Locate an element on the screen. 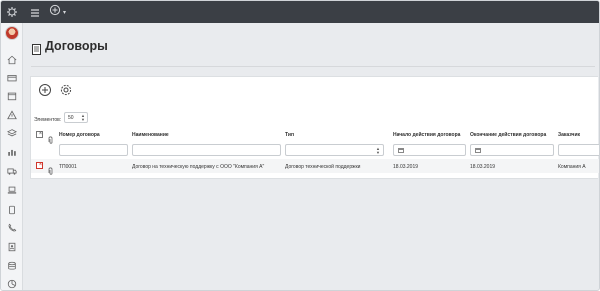 The image size is (600, 291). add-contract-button is located at coordinates (45, 90).